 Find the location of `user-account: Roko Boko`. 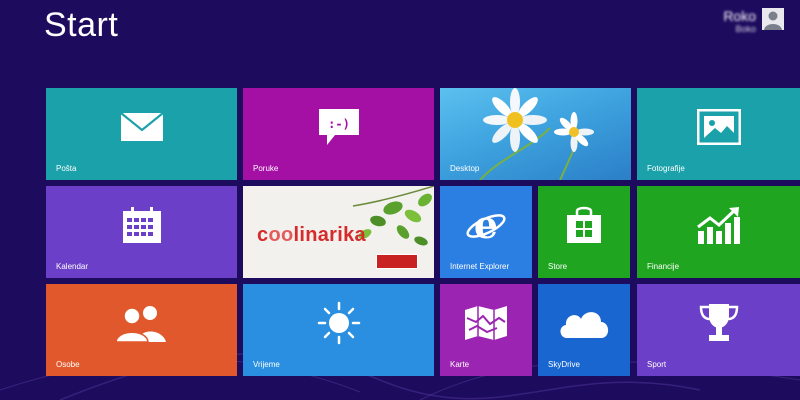

user-account: Roko Boko is located at coordinates (753, 21).